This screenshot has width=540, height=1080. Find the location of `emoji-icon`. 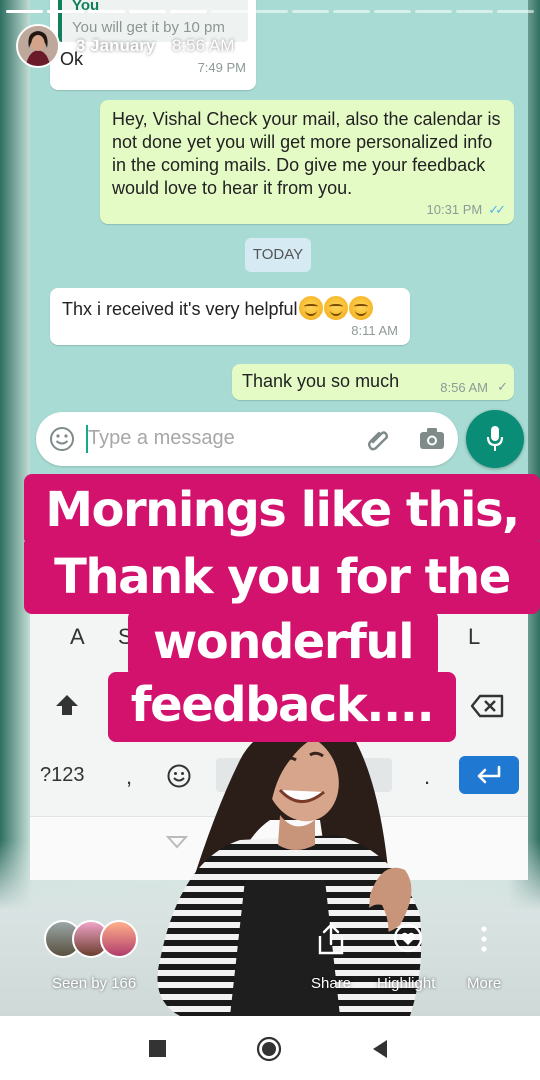

emoji-icon is located at coordinates (62, 439).